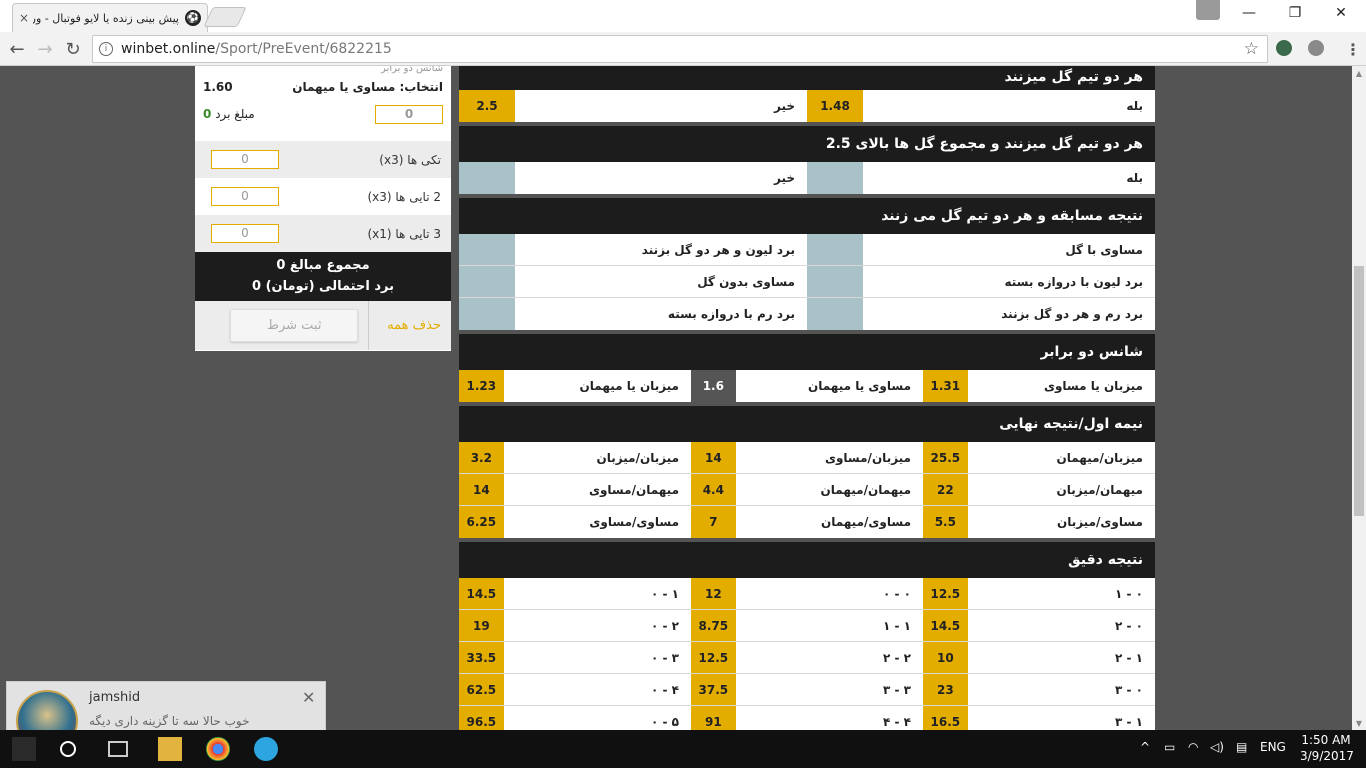  What do you see at coordinates (481, 522) in the screenshot?
I see `odd-button: 6.25` at bounding box center [481, 522].